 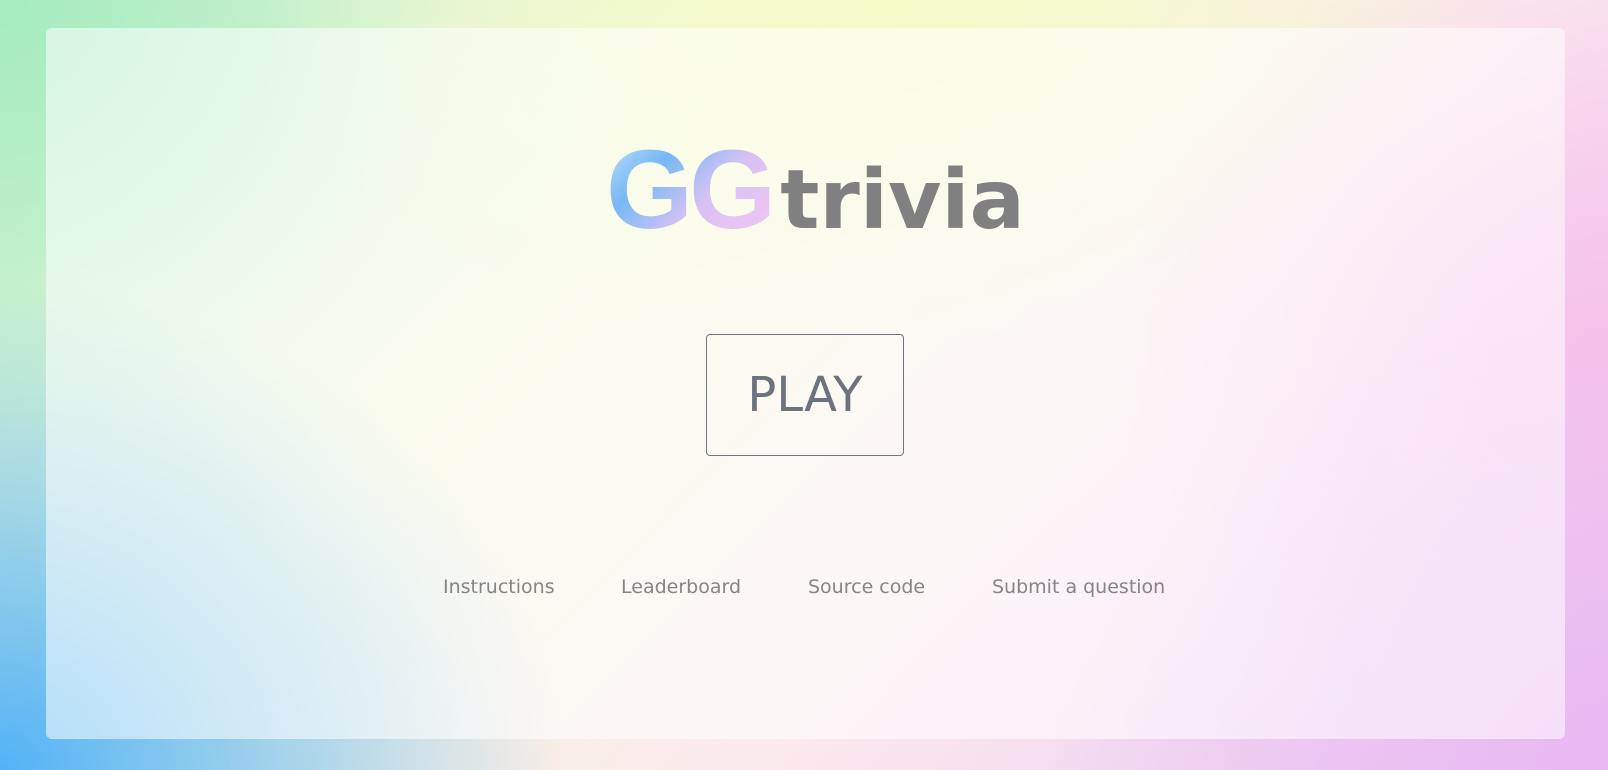 I want to click on play-button: PLAY, so click(x=805, y=395).